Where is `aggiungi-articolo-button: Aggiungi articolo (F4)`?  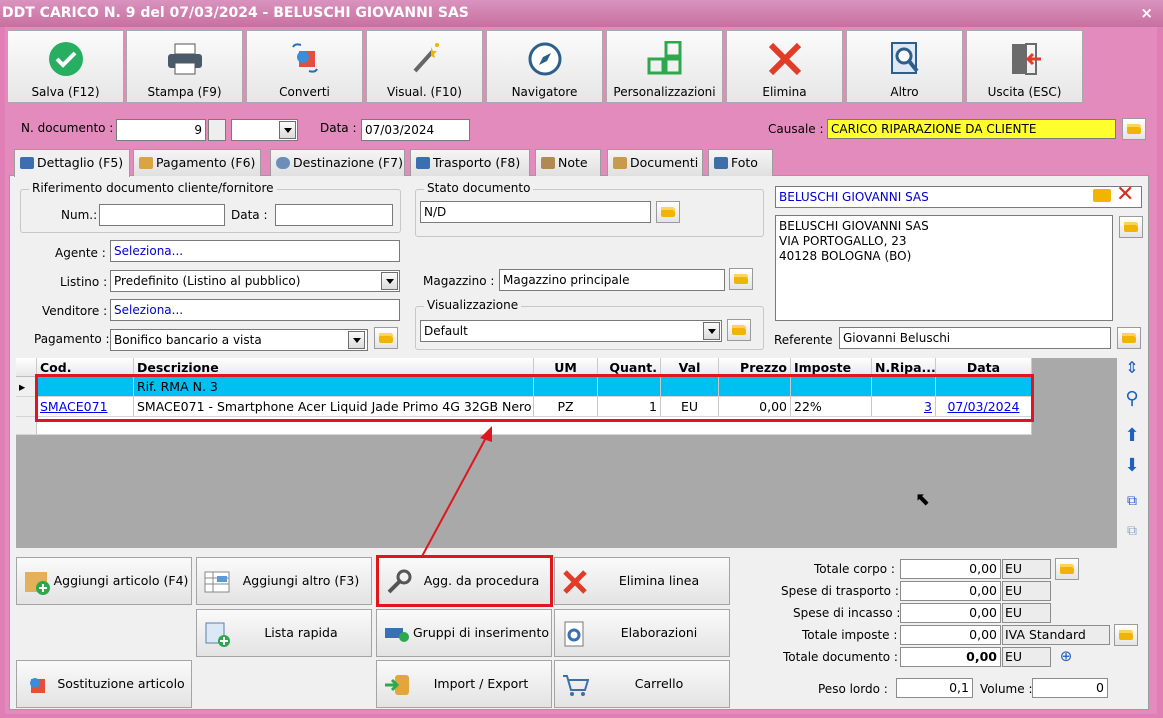
aggiungi-articolo-button: Aggiungi articolo (F4) is located at coordinates (104, 581).